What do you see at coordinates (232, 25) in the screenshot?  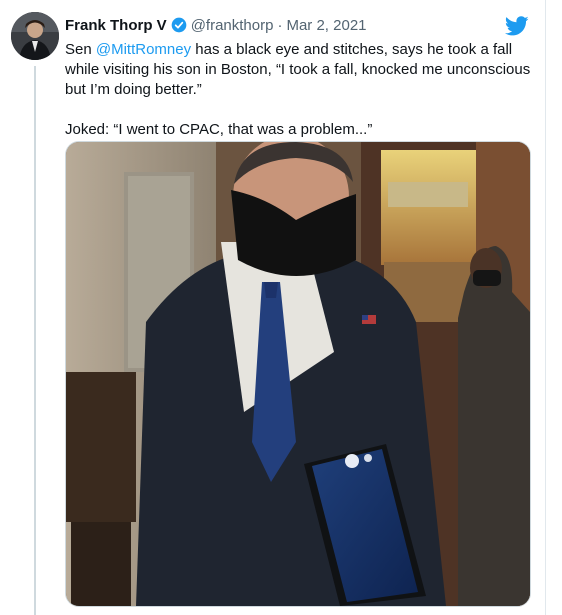 I see `author-handle: @frankthorp` at bounding box center [232, 25].